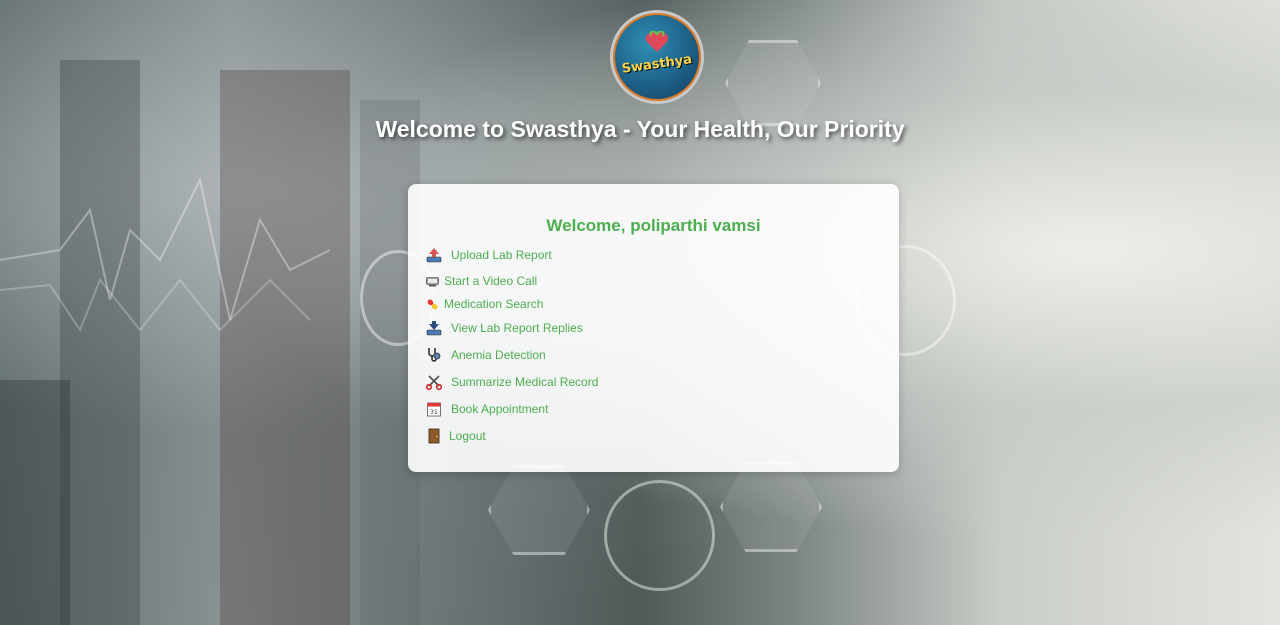 The width and height of the screenshot is (1280, 625). Describe the element at coordinates (517, 328) in the screenshot. I see `view-lab-report-replies-label: View Lab Report Replies` at that location.